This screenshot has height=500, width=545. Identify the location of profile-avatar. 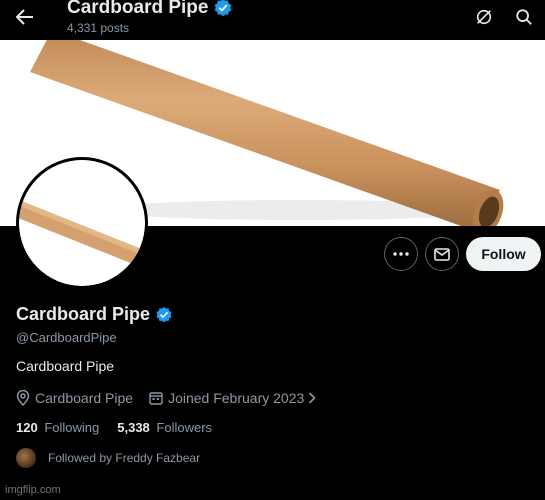
(82, 223).